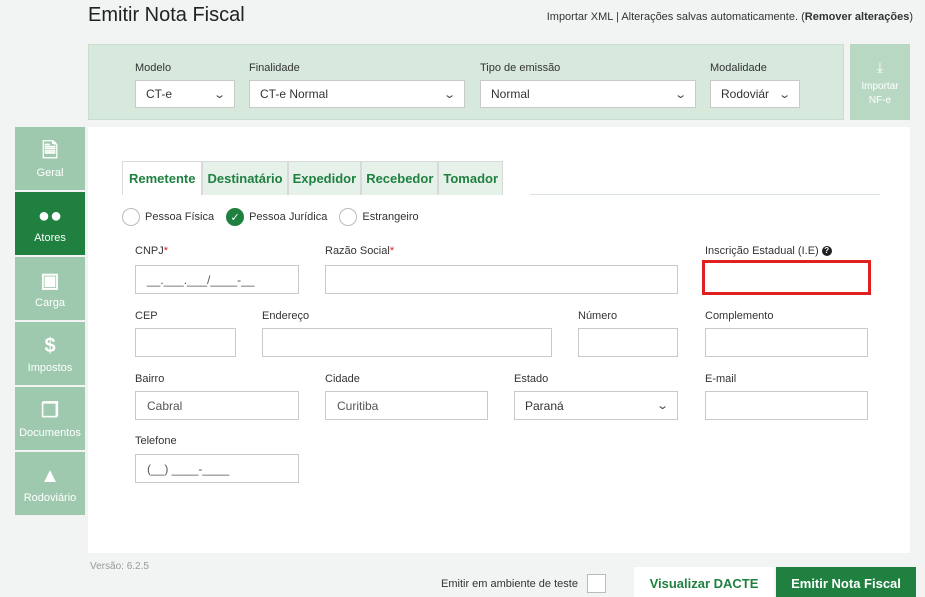 The height and width of the screenshot is (597, 925). What do you see at coordinates (710, 17) in the screenshot?
I see `autosave-status: Alterações salvas automaticamente.` at bounding box center [710, 17].